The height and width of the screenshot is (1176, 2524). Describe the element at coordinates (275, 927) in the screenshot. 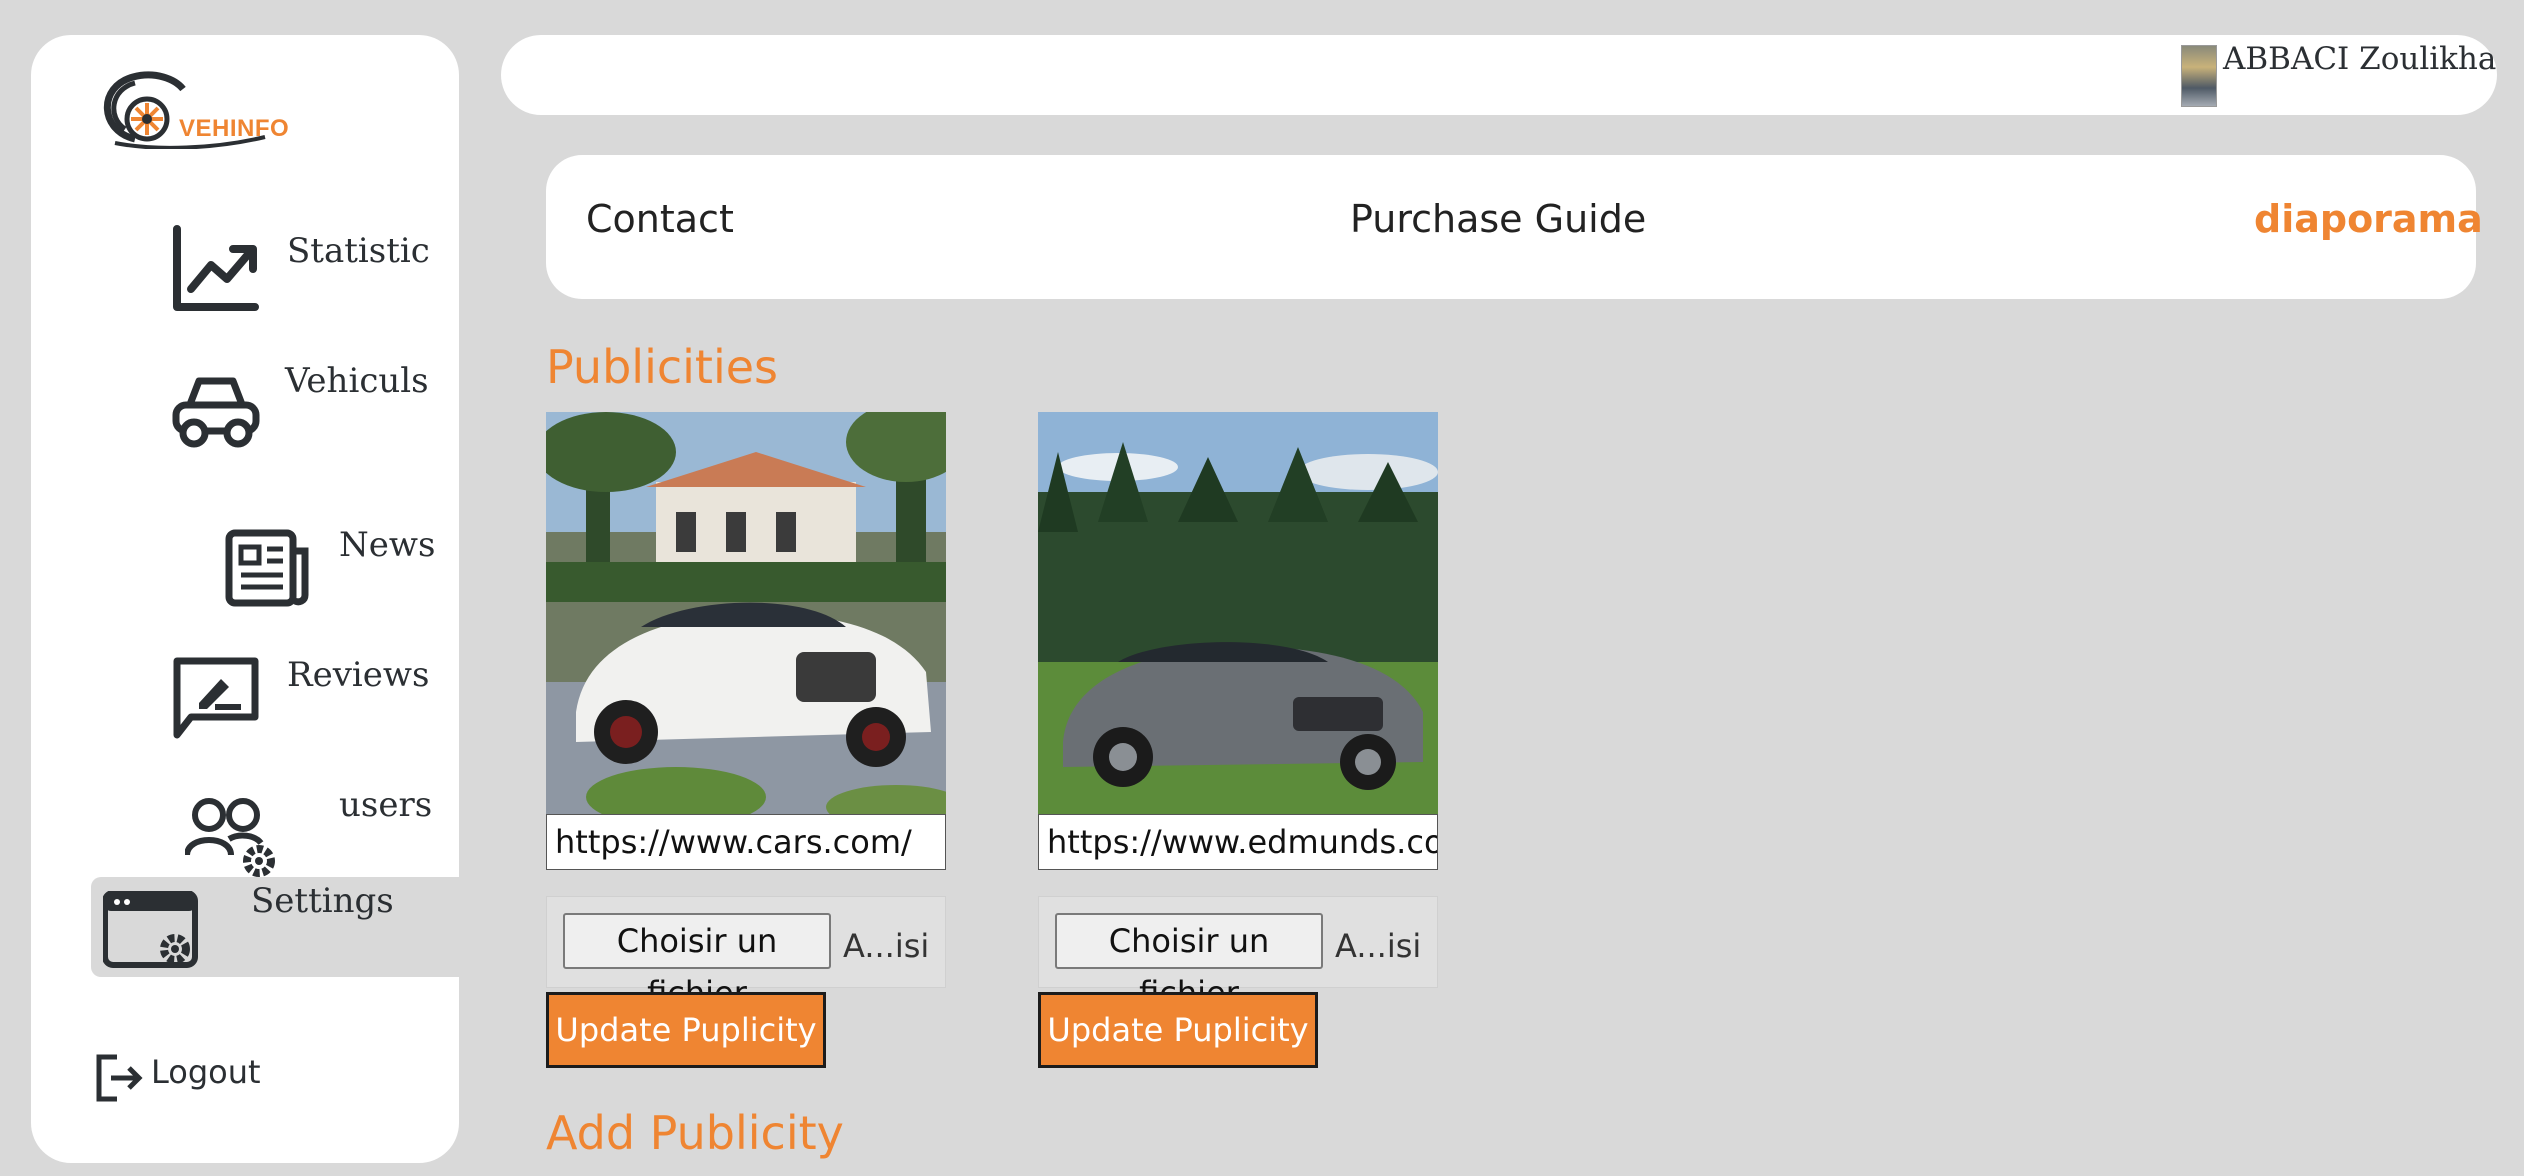

I see `sidebar-item-settings: Settings` at that location.